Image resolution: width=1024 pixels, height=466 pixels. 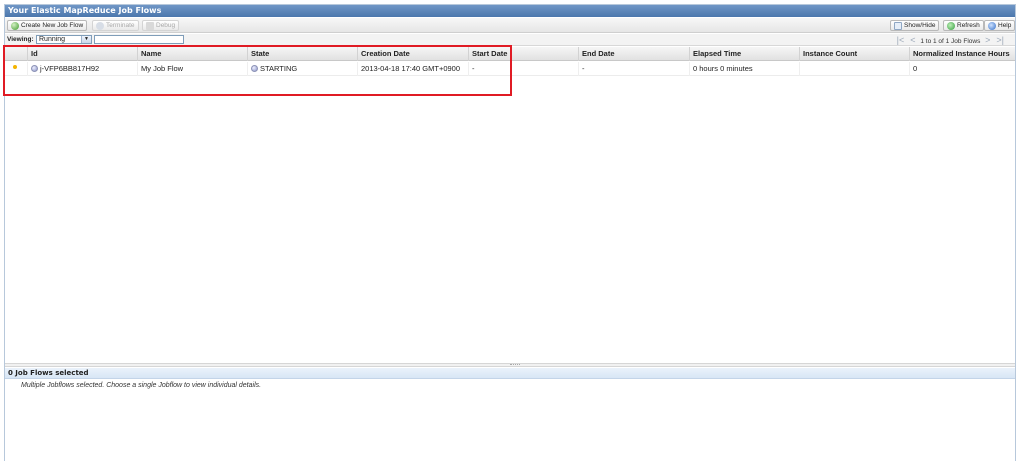 What do you see at coordinates (15, 26) in the screenshot?
I see `create-icon` at bounding box center [15, 26].